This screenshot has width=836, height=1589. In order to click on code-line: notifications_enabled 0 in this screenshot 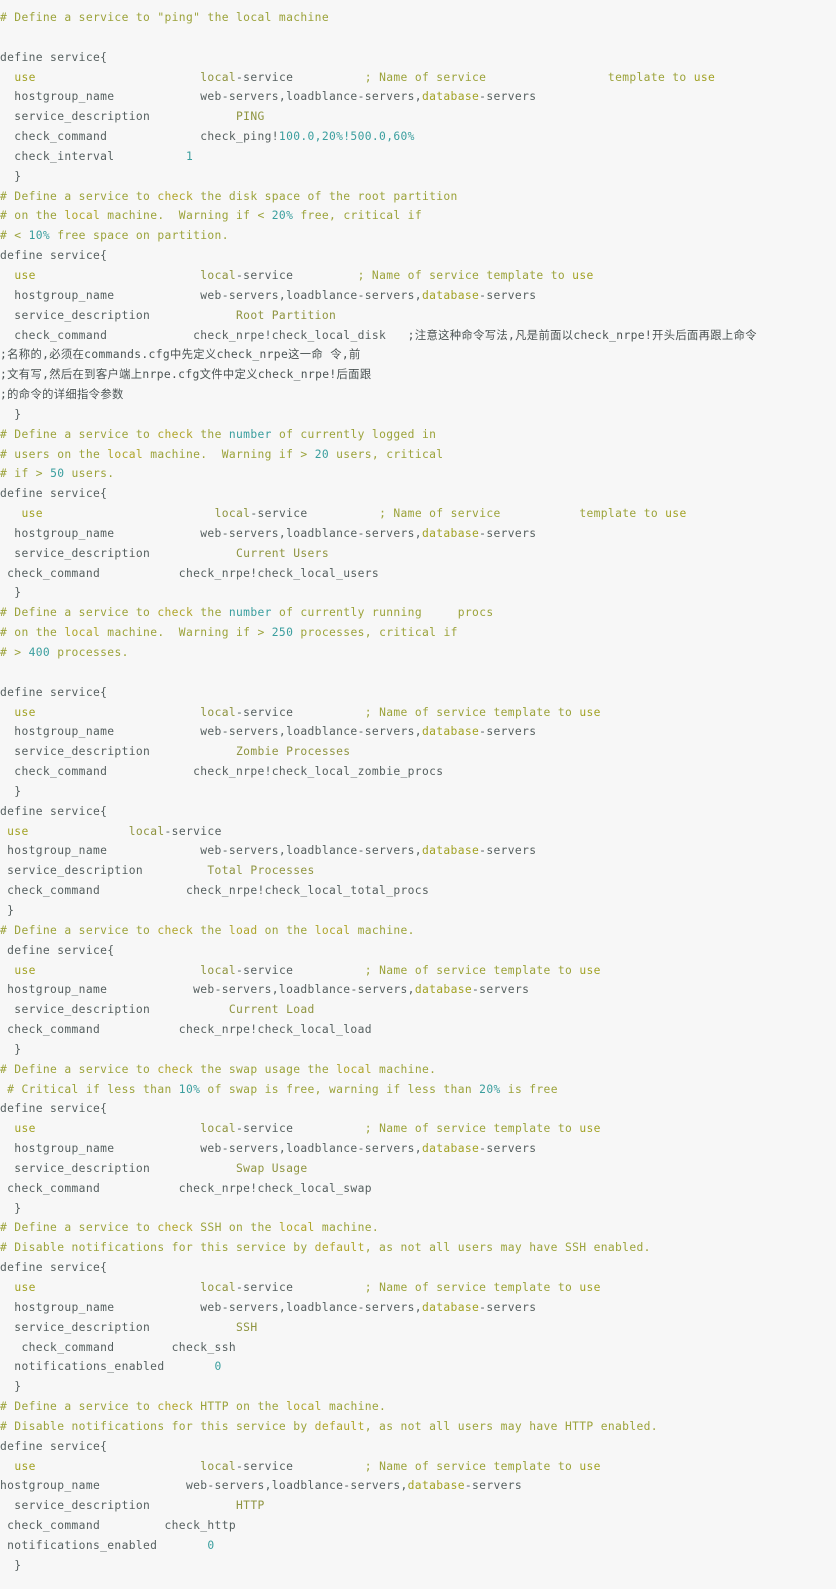, I will do `click(418, 1546)`.